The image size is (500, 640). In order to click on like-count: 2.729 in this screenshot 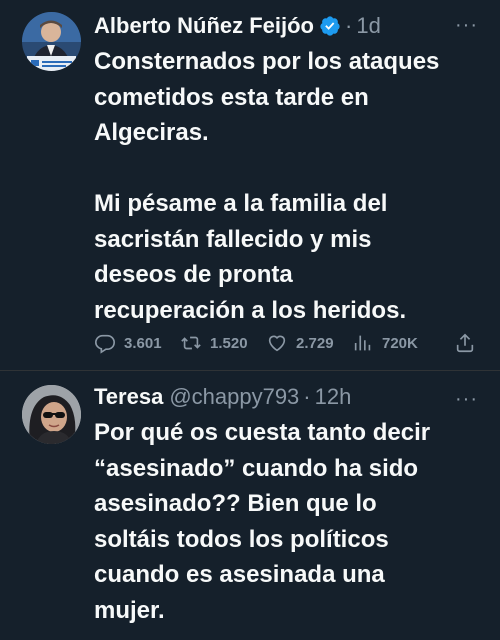, I will do `click(315, 343)`.